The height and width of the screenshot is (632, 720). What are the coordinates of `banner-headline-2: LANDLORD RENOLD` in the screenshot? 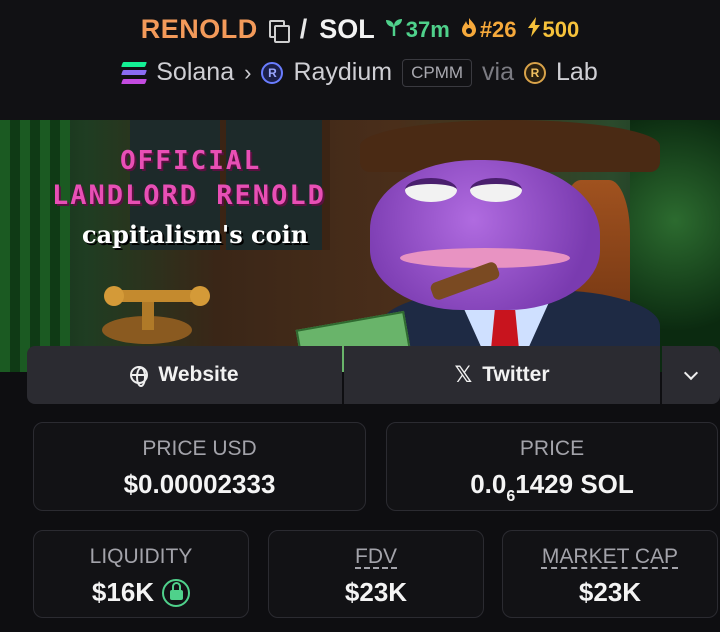 It's located at (189, 195).